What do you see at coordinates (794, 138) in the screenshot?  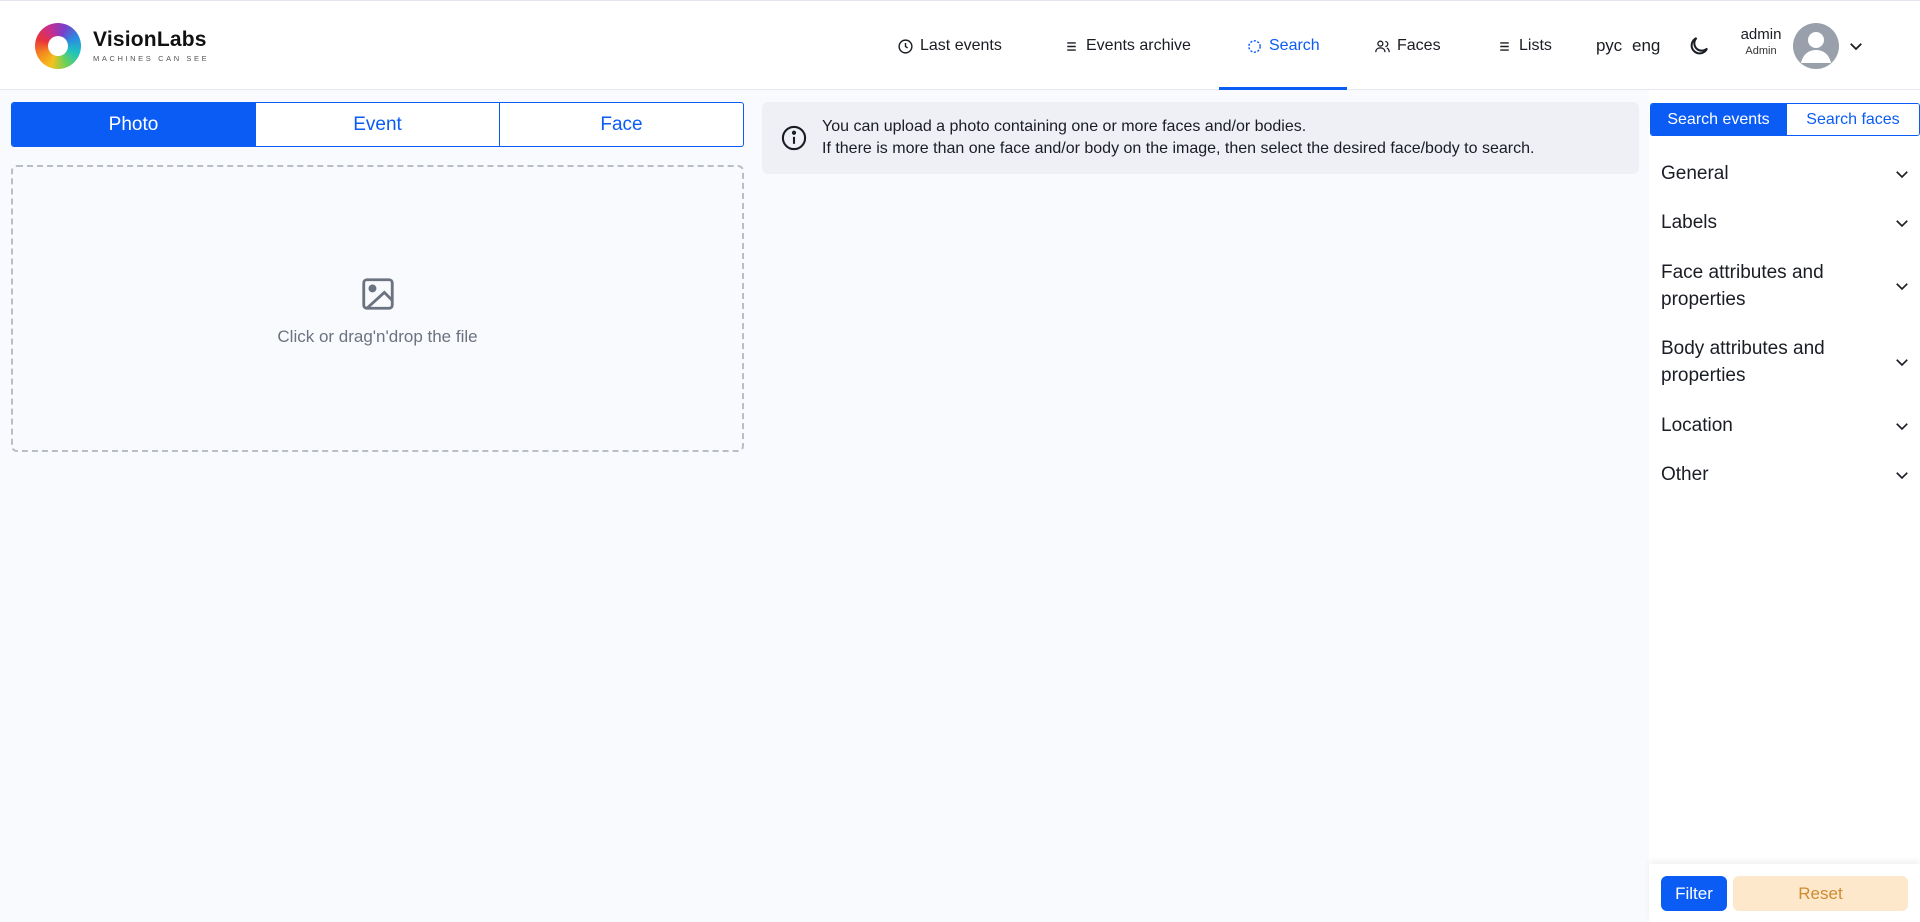 I see `info-icon` at bounding box center [794, 138].